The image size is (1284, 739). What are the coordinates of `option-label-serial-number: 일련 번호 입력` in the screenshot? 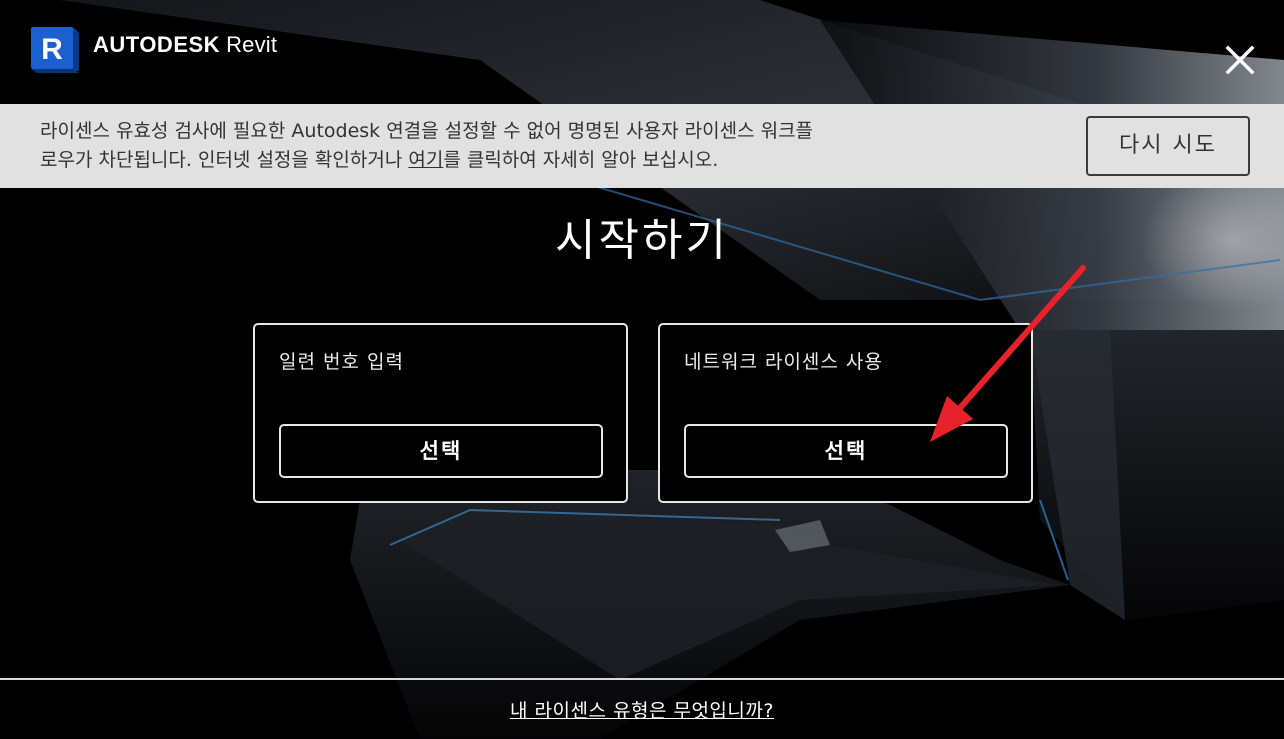 It's located at (341, 362).